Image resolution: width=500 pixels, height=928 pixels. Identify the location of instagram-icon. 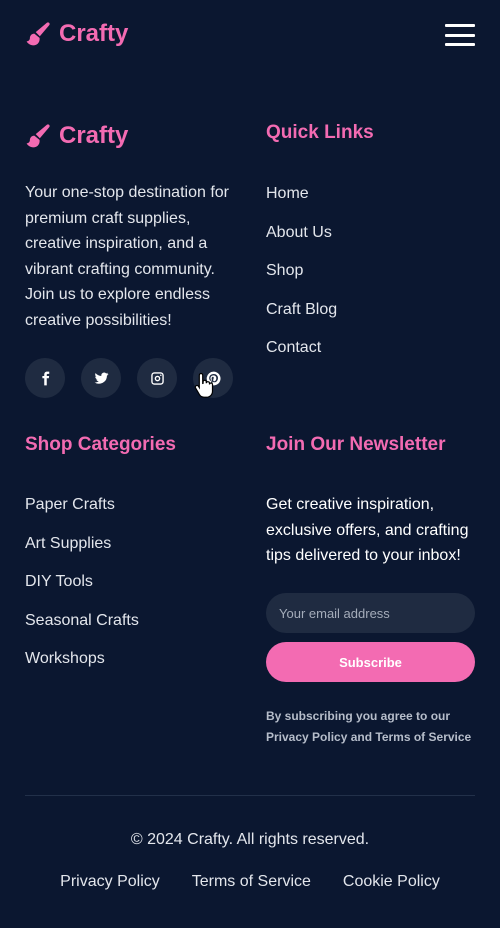
(157, 378).